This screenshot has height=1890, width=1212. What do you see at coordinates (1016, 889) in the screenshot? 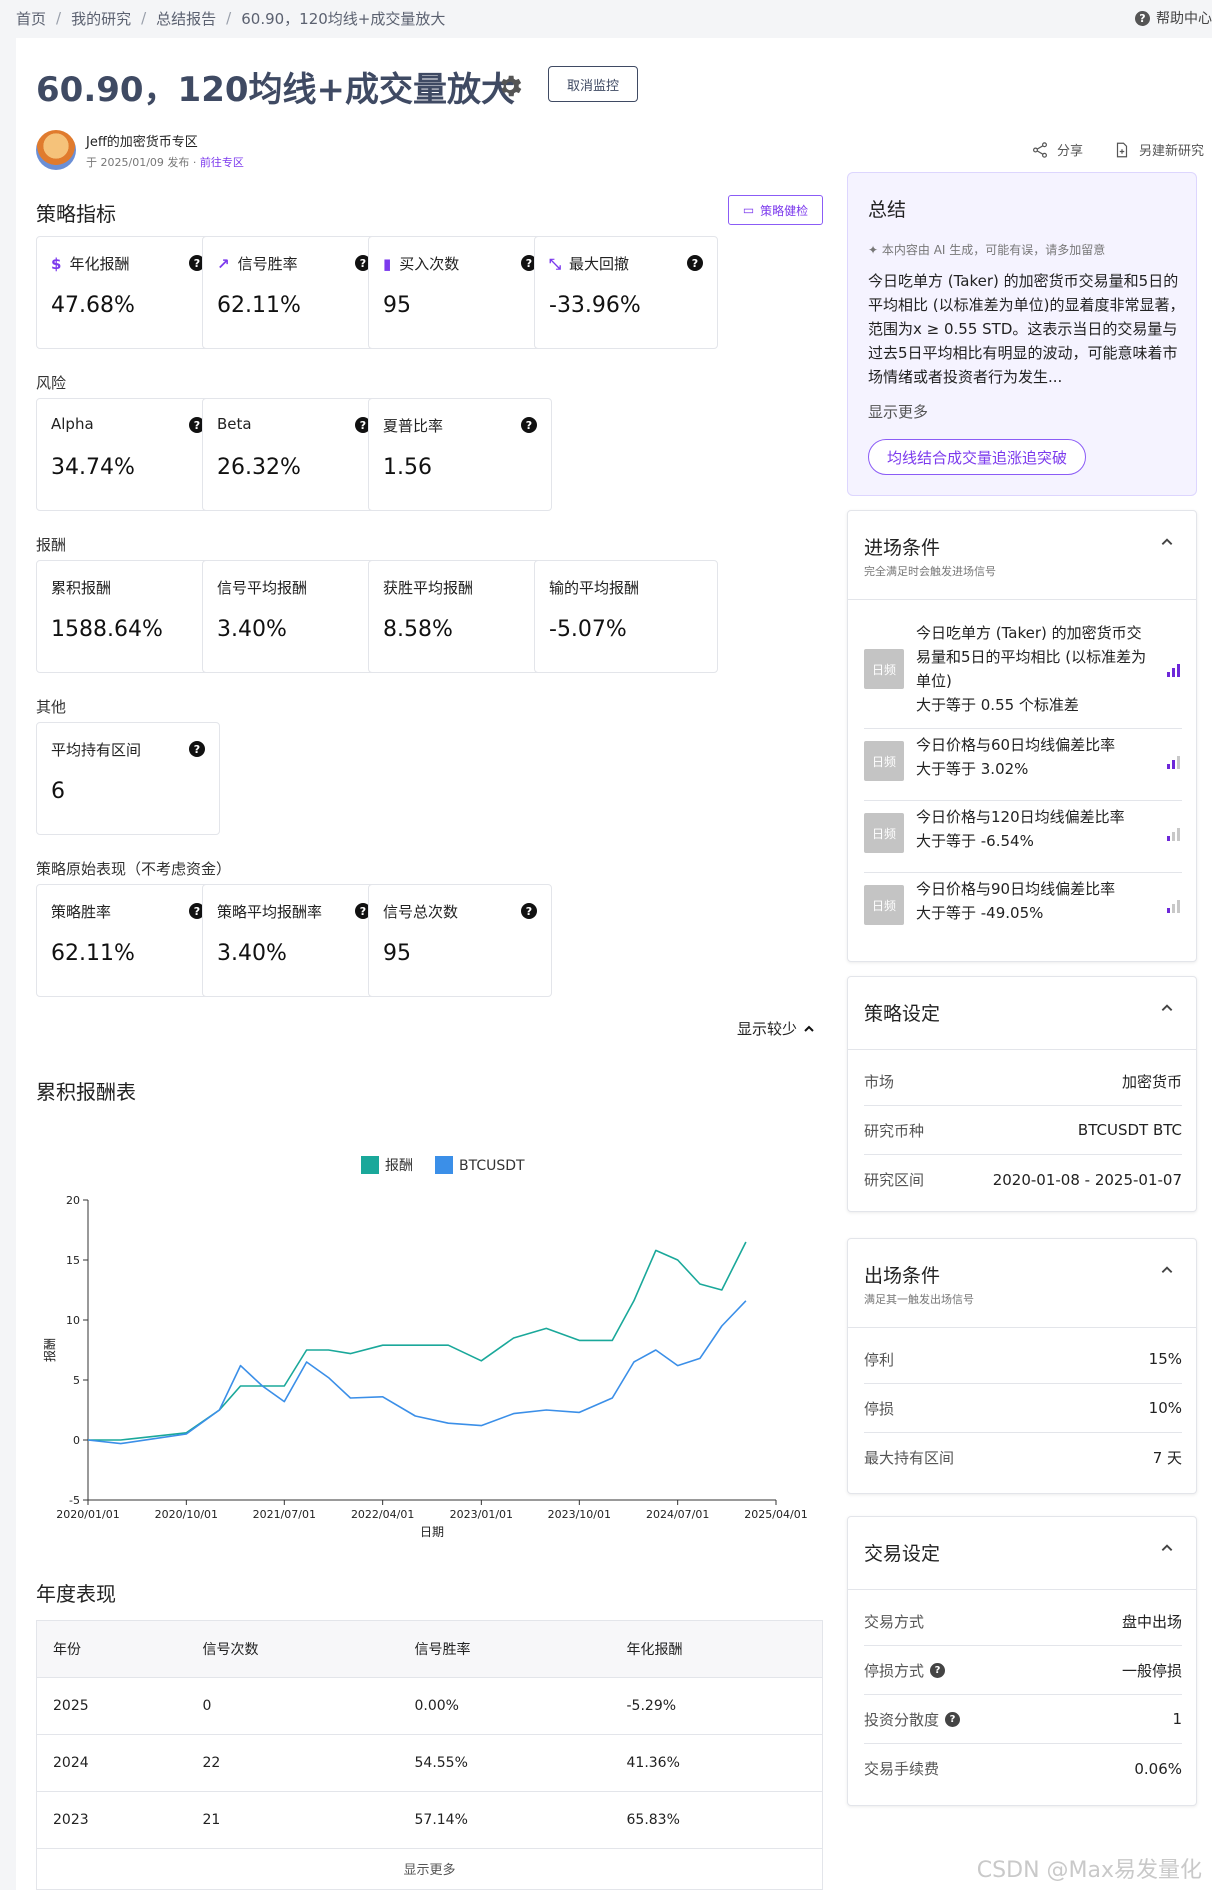
I see `condition-text: 今日价格与90日均线偏差比率` at bounding box center [1016, 889].